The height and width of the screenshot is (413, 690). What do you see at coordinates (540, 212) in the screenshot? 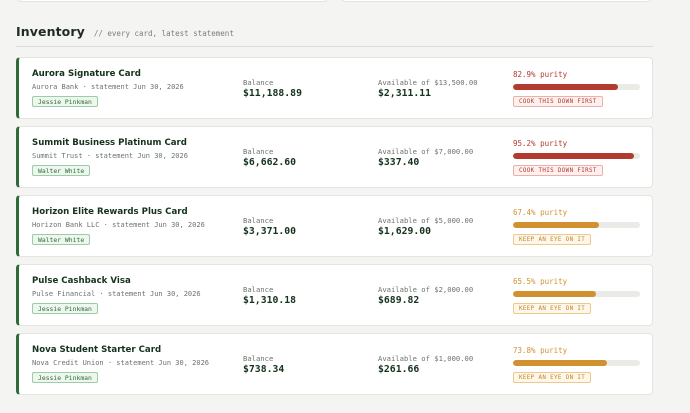
I see `purity-label: 67.4% purity` at bounding box center [540, 212].